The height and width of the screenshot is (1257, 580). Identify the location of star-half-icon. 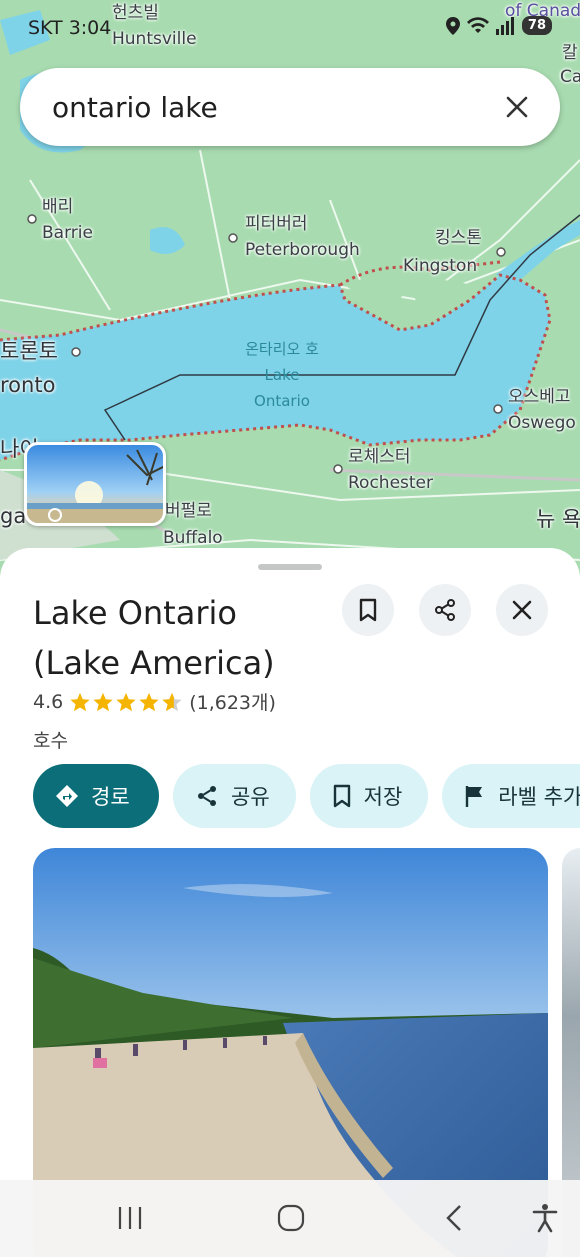
(172, 701).